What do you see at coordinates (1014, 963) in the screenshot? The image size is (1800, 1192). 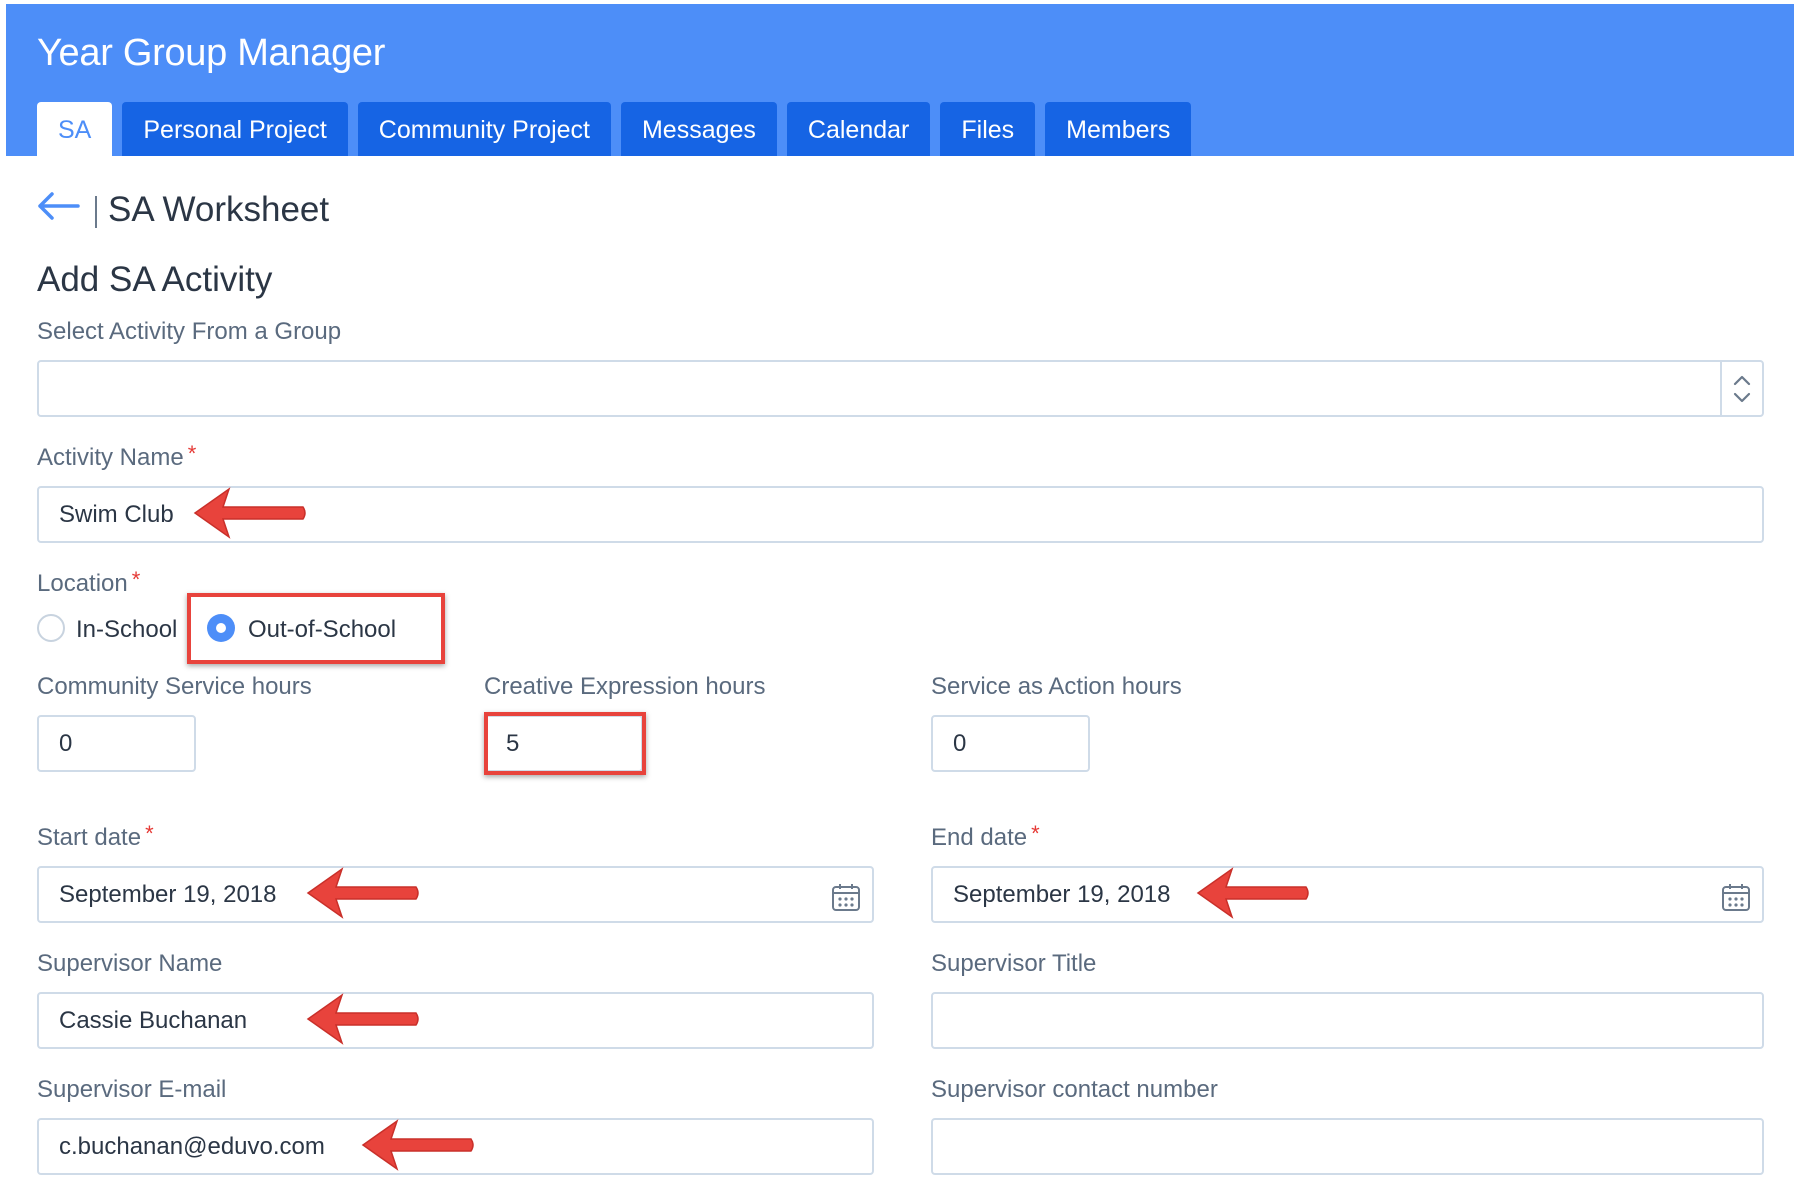 I see `supervisor-title-label: Supervisor Title` at bounding box center [1014, 963].